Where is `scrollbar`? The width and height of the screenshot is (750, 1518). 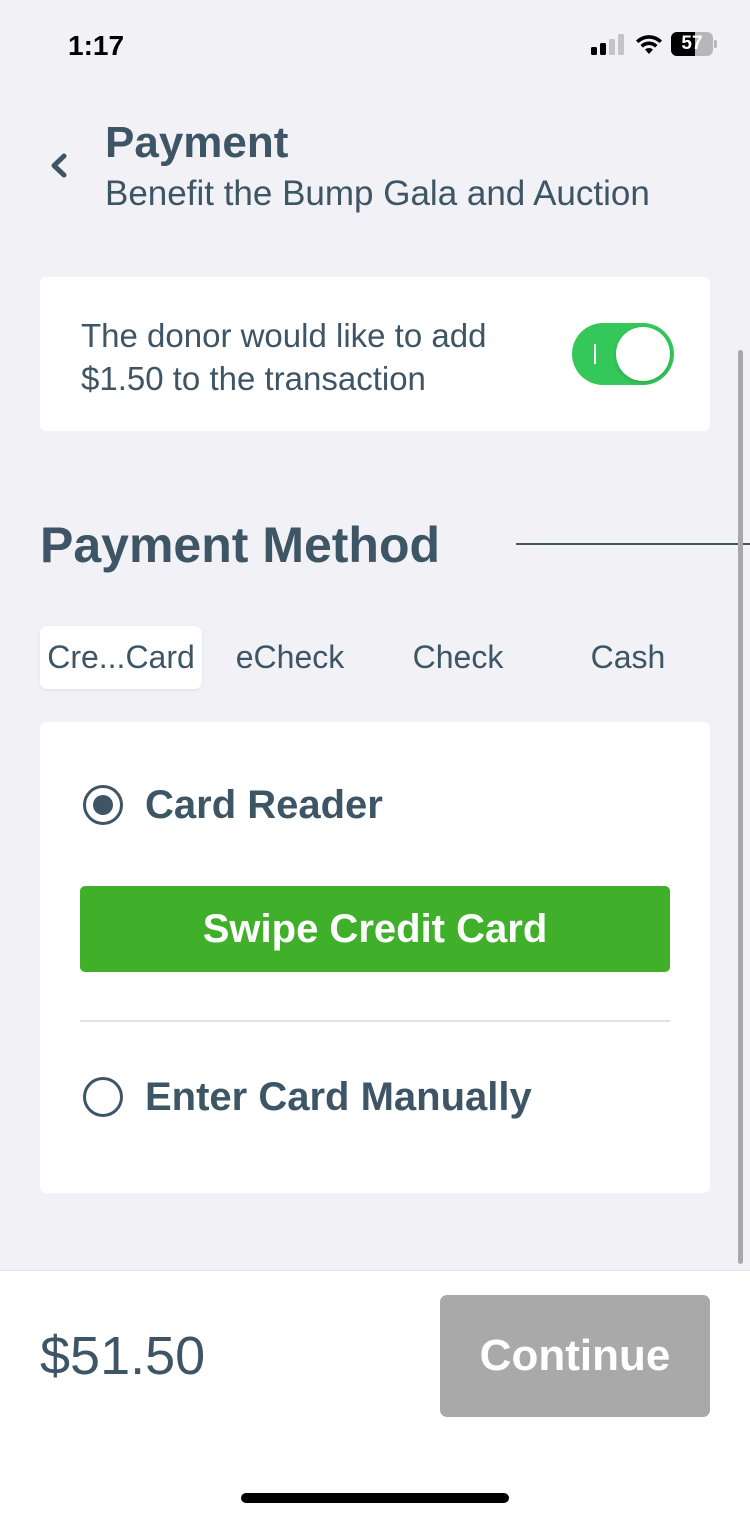 scrollbar is located at coordinates (740, 807).